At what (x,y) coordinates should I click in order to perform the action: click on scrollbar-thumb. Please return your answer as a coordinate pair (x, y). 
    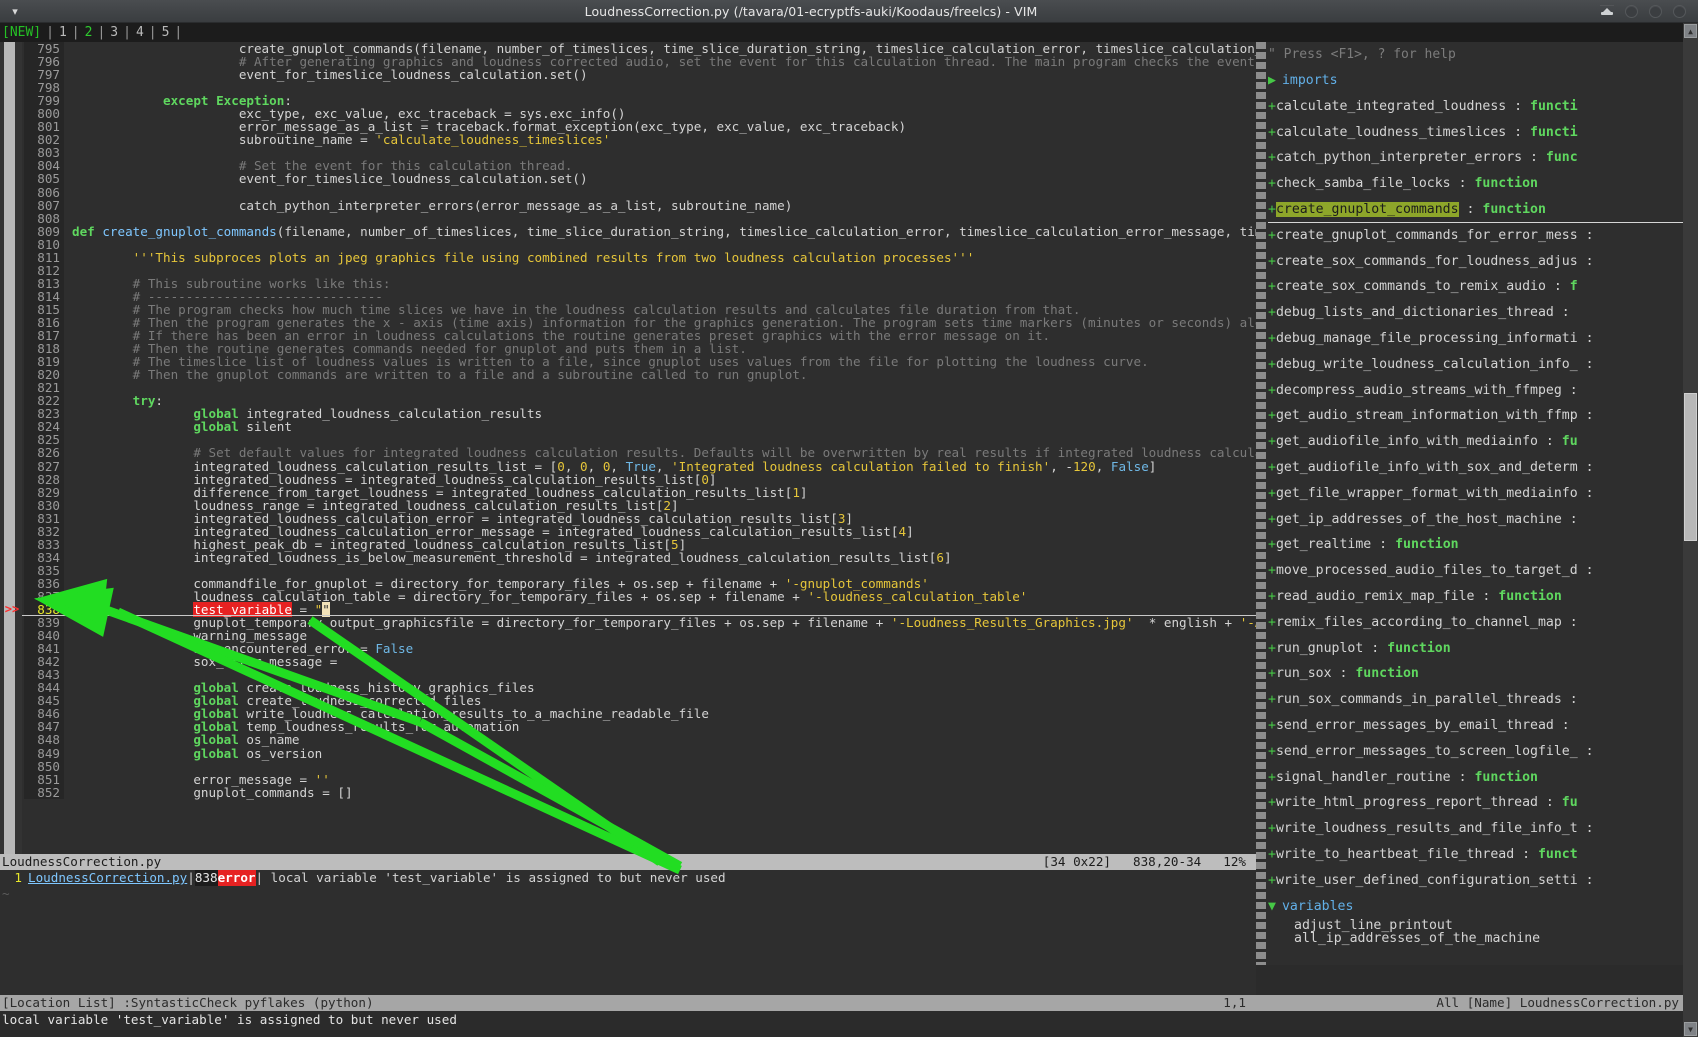
    Looking at the image, I should click on (1690, 467).